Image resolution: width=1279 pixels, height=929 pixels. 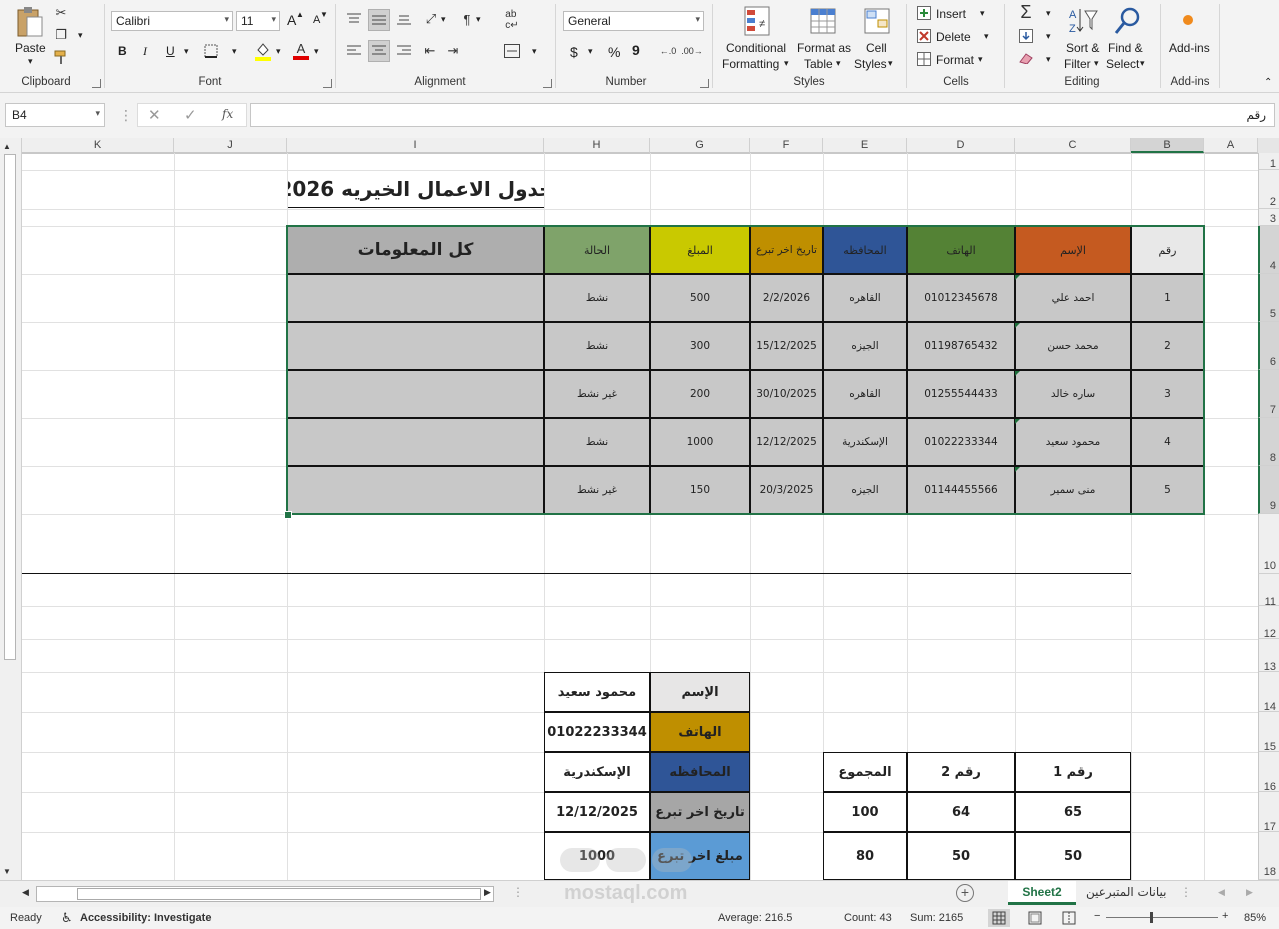 What do you see at coordinates (953, 37) in the screenshot?
I see `delete-button: Delete` at bounding box center [953, 37].